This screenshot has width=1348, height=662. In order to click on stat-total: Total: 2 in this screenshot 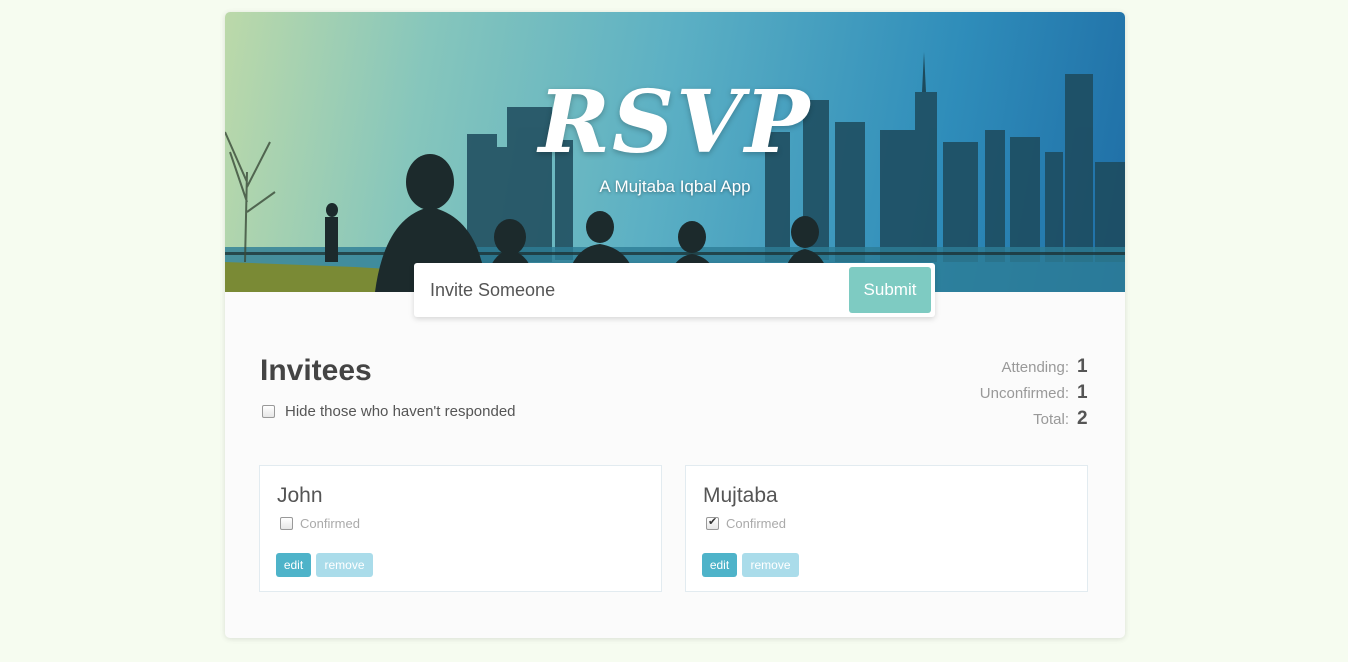, I will do `click(1010, 421)`.